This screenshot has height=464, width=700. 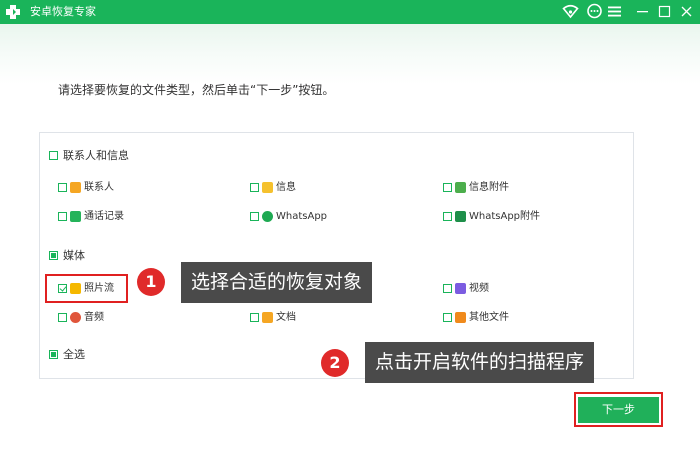 What do you see at coordinates (99, 187) in the screenshot?
I see `contact-label: 联系人` at bounding box center [99, 187].